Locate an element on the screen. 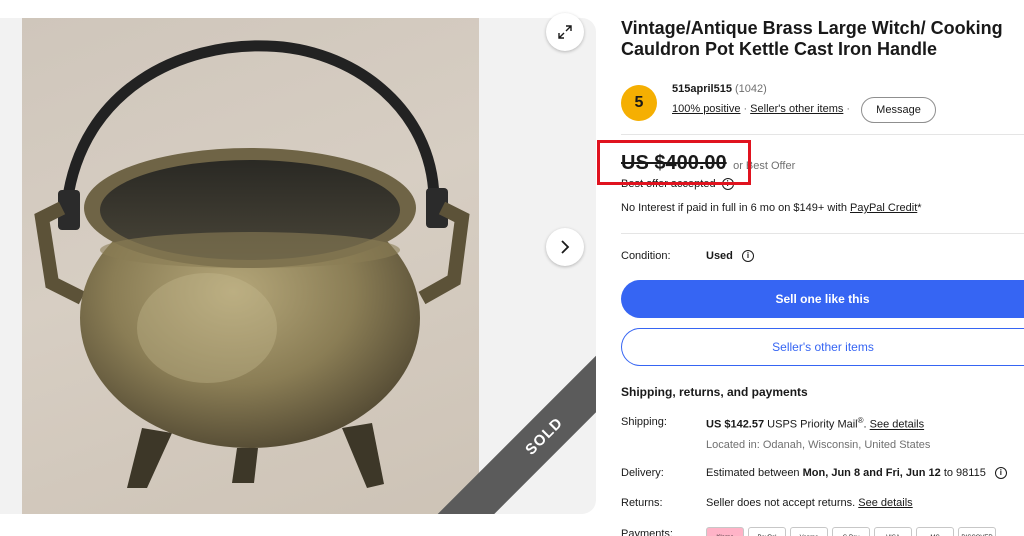 This screenshot has height=536, width=1024. next-image-button is located at coordinates (565, 247).